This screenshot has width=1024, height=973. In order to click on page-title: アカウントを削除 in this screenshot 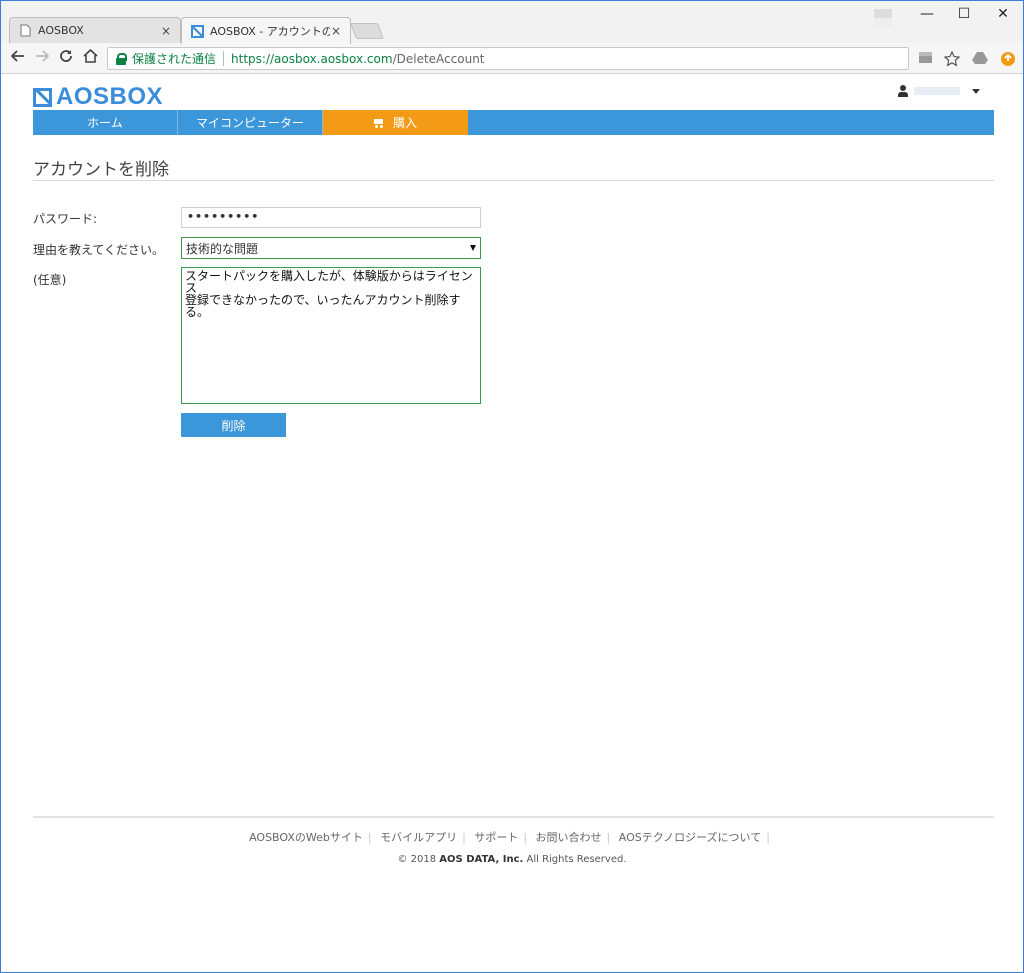, I will do `click(101, 170)`.